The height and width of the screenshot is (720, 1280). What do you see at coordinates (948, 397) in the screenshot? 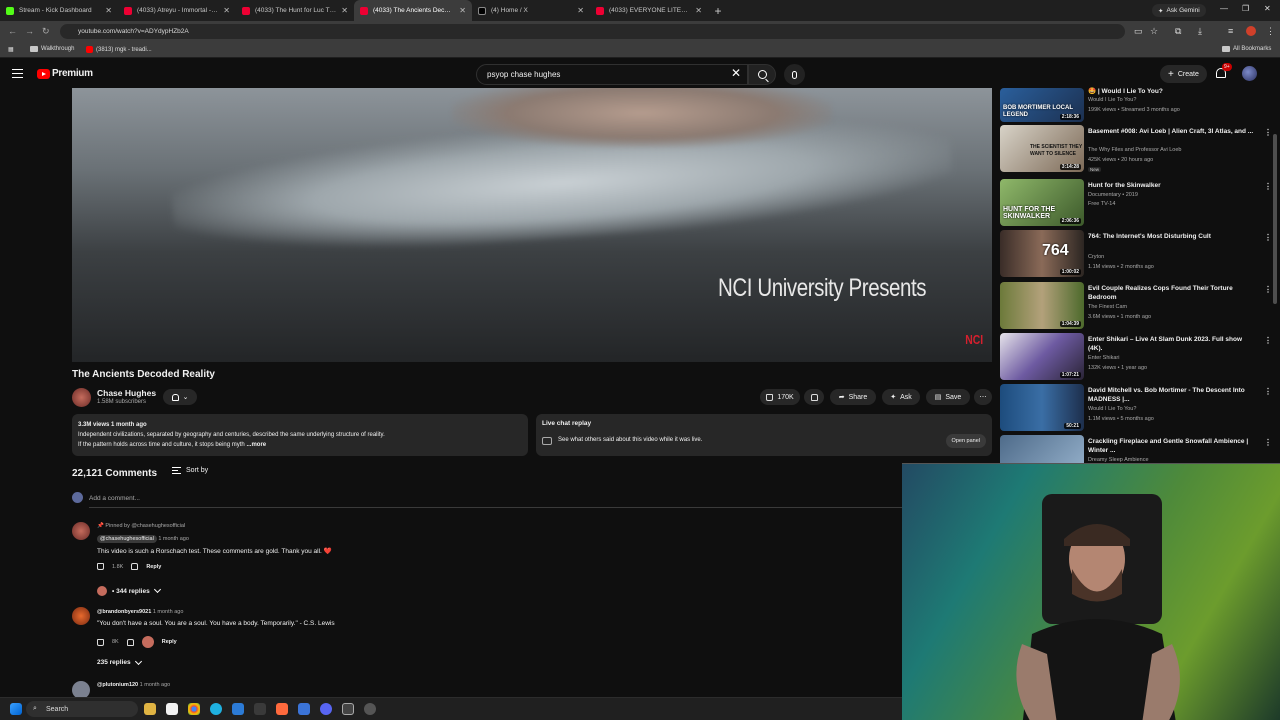
I see `save-button: ▤ Save` at bounding box center [948, 397].